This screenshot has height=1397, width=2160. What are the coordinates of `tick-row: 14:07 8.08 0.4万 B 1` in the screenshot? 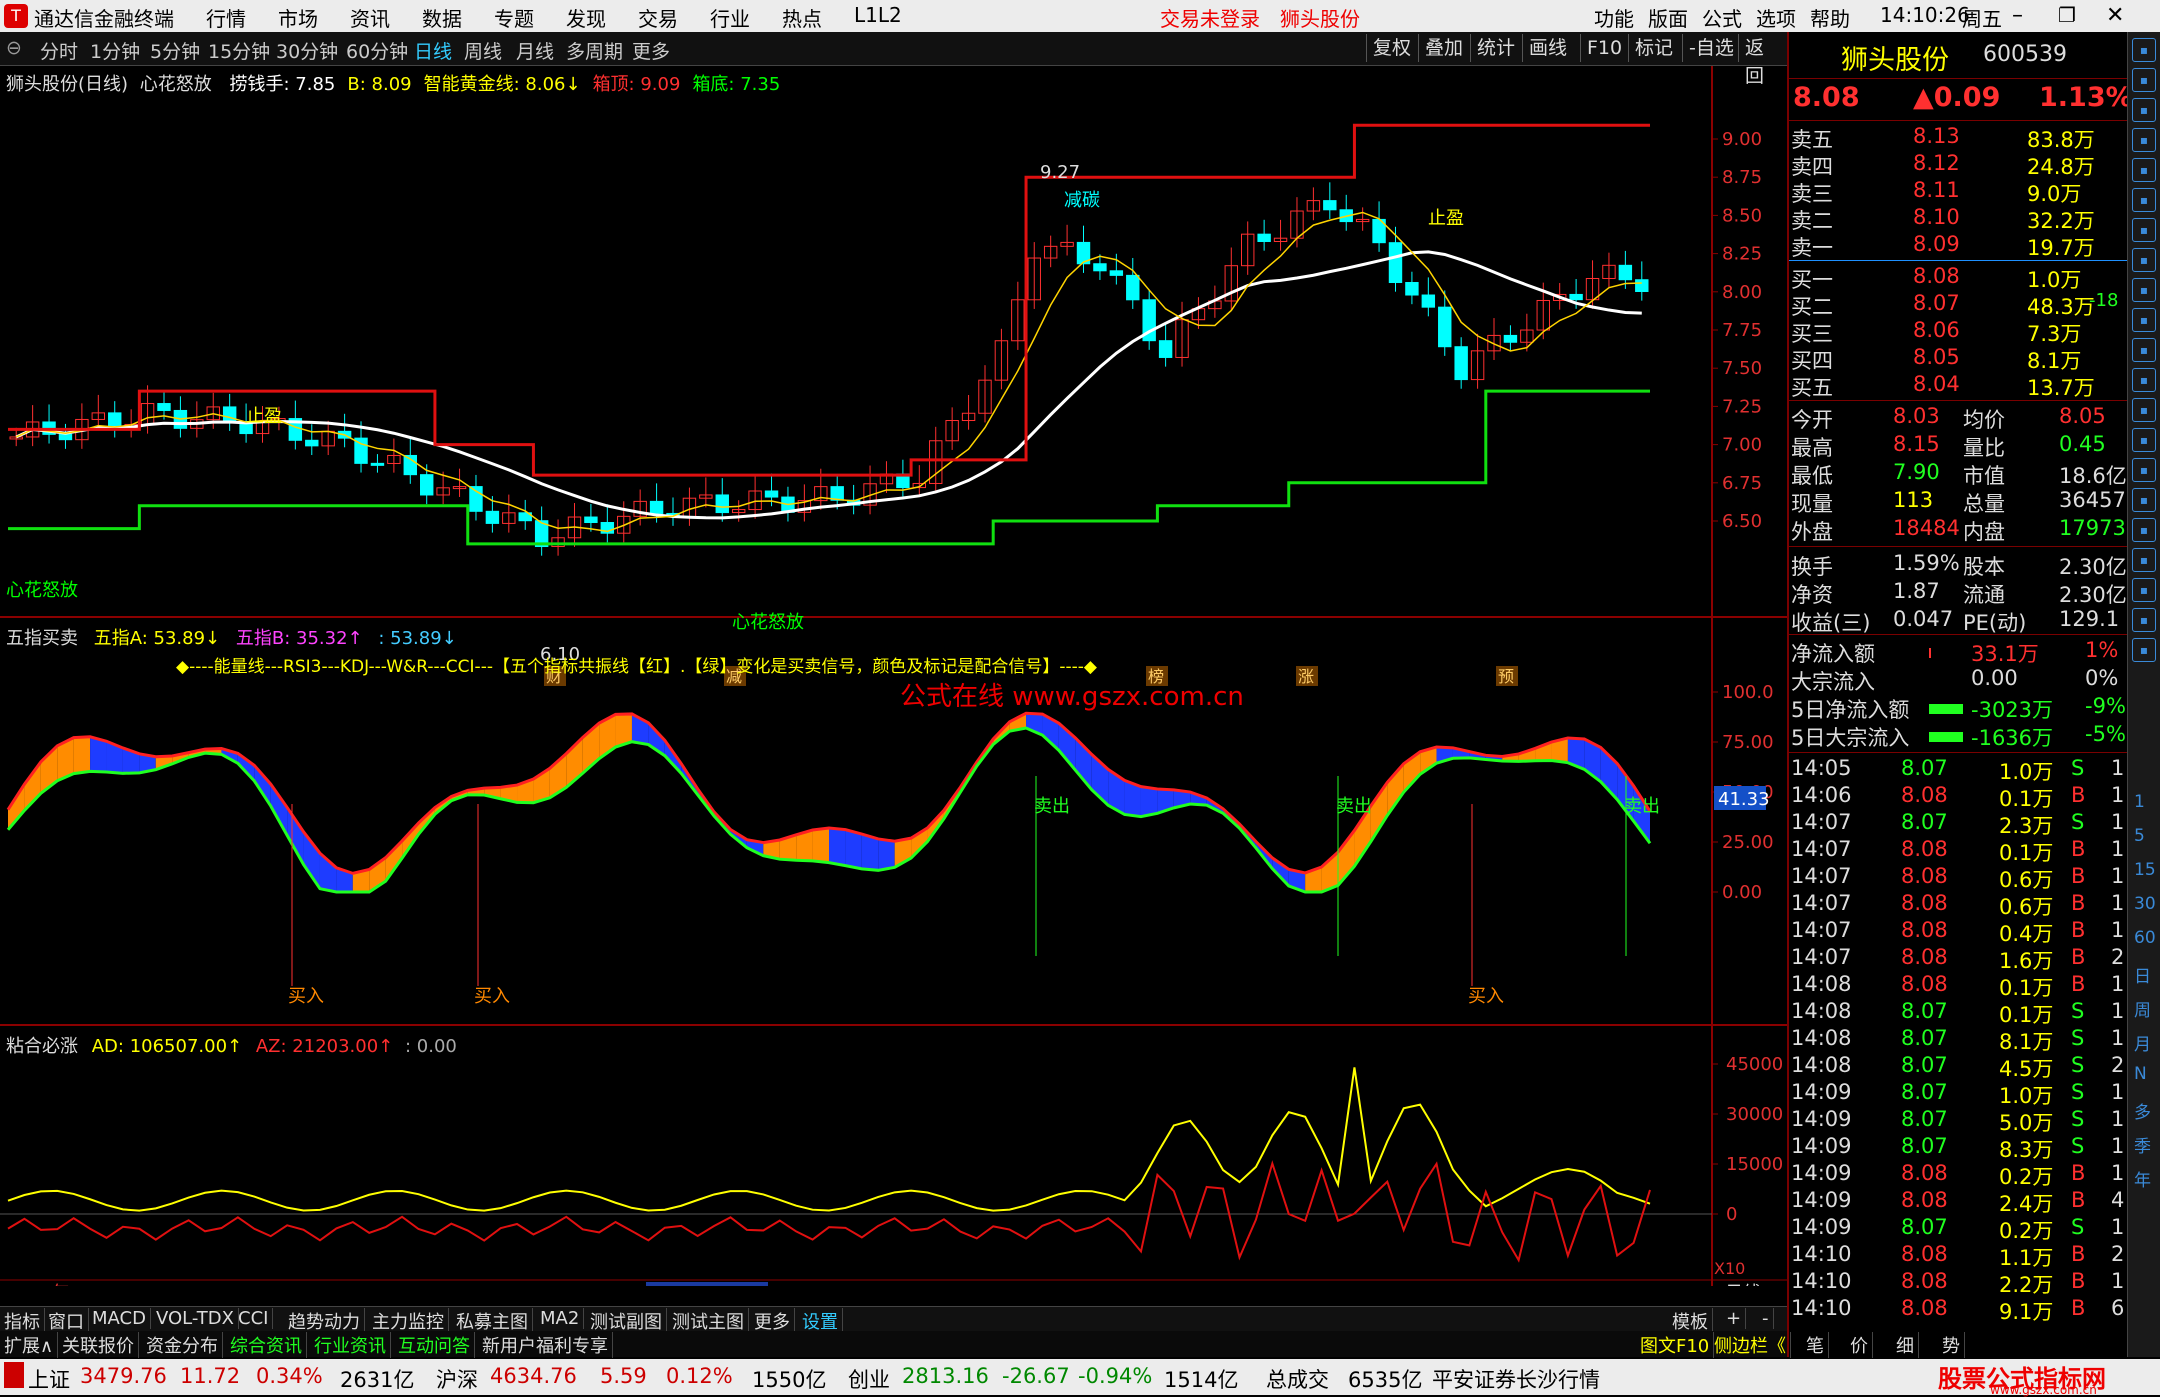 It's located at (1958, 932).